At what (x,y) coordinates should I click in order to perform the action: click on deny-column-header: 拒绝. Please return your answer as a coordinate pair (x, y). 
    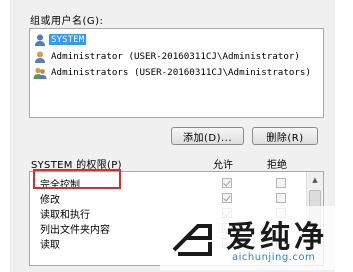
    Looking at the image, I should click on (277, 165).